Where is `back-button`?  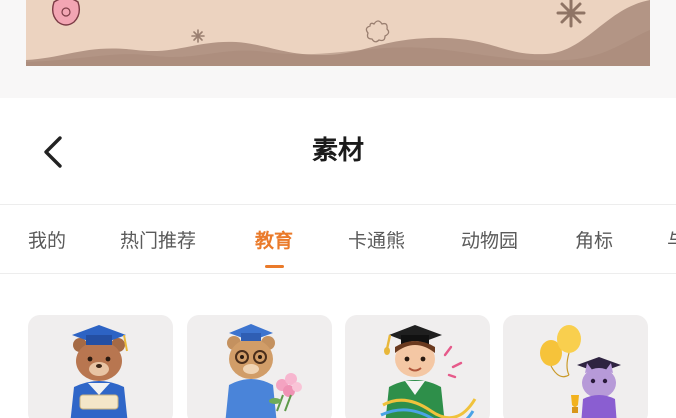
back-button is located at coordinates (53, 152).